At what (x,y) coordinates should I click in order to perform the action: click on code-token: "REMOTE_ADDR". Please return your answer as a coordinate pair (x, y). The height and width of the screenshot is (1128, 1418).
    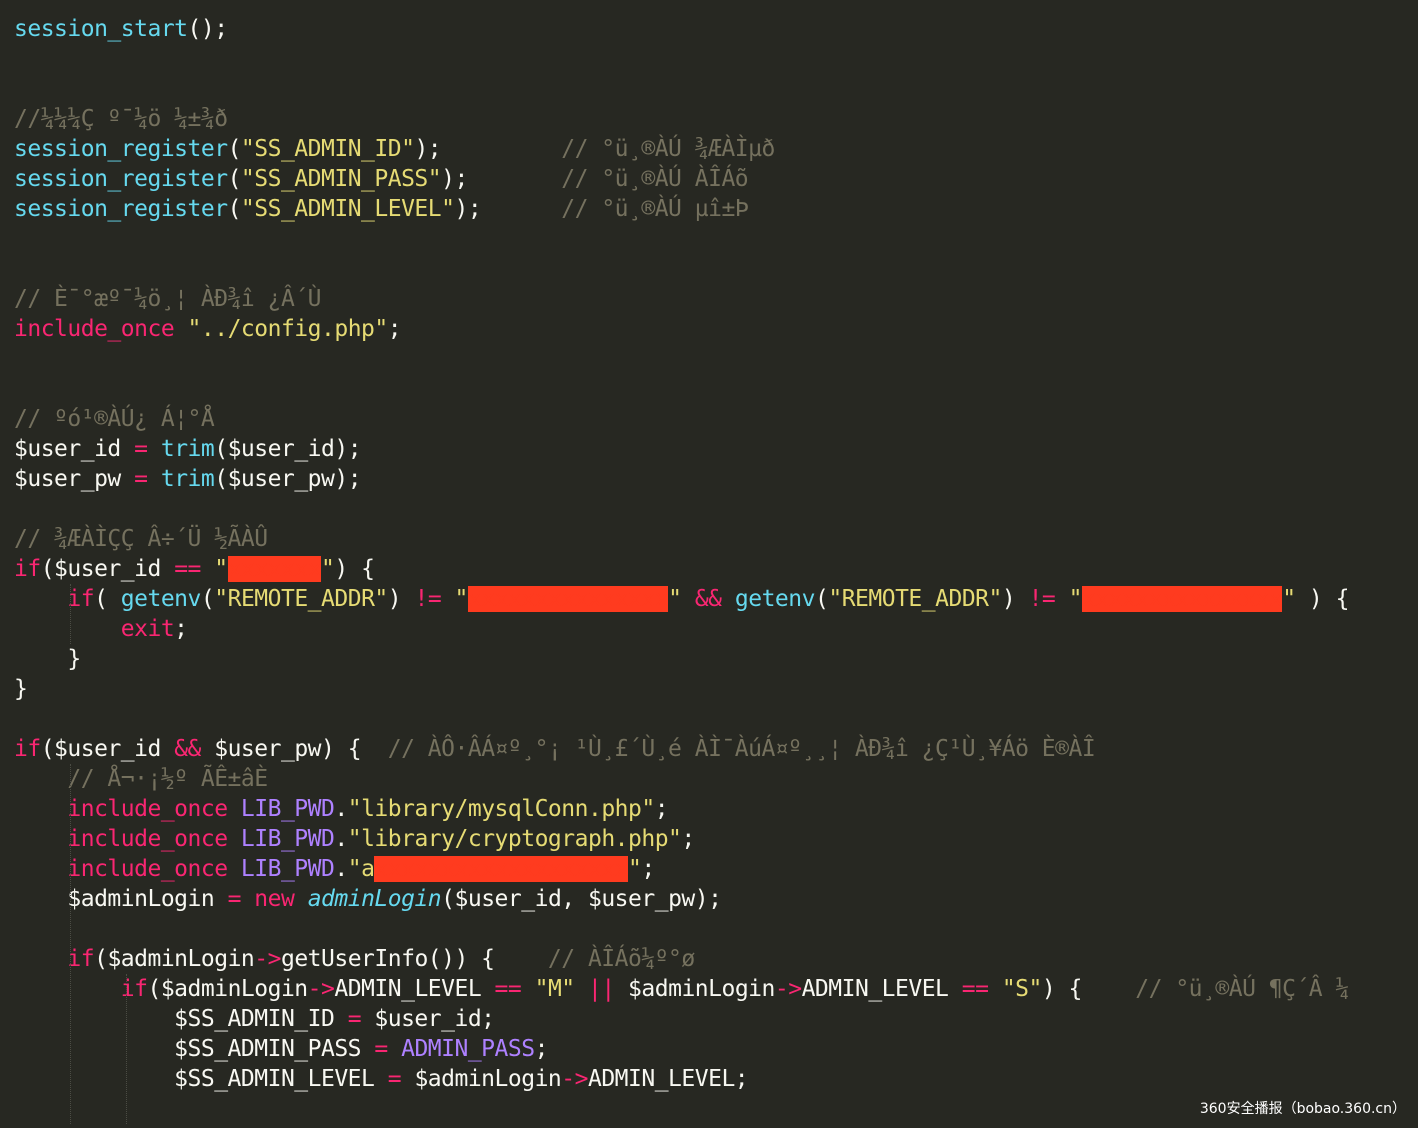
    Looking at the image, I should click on (915, 599).